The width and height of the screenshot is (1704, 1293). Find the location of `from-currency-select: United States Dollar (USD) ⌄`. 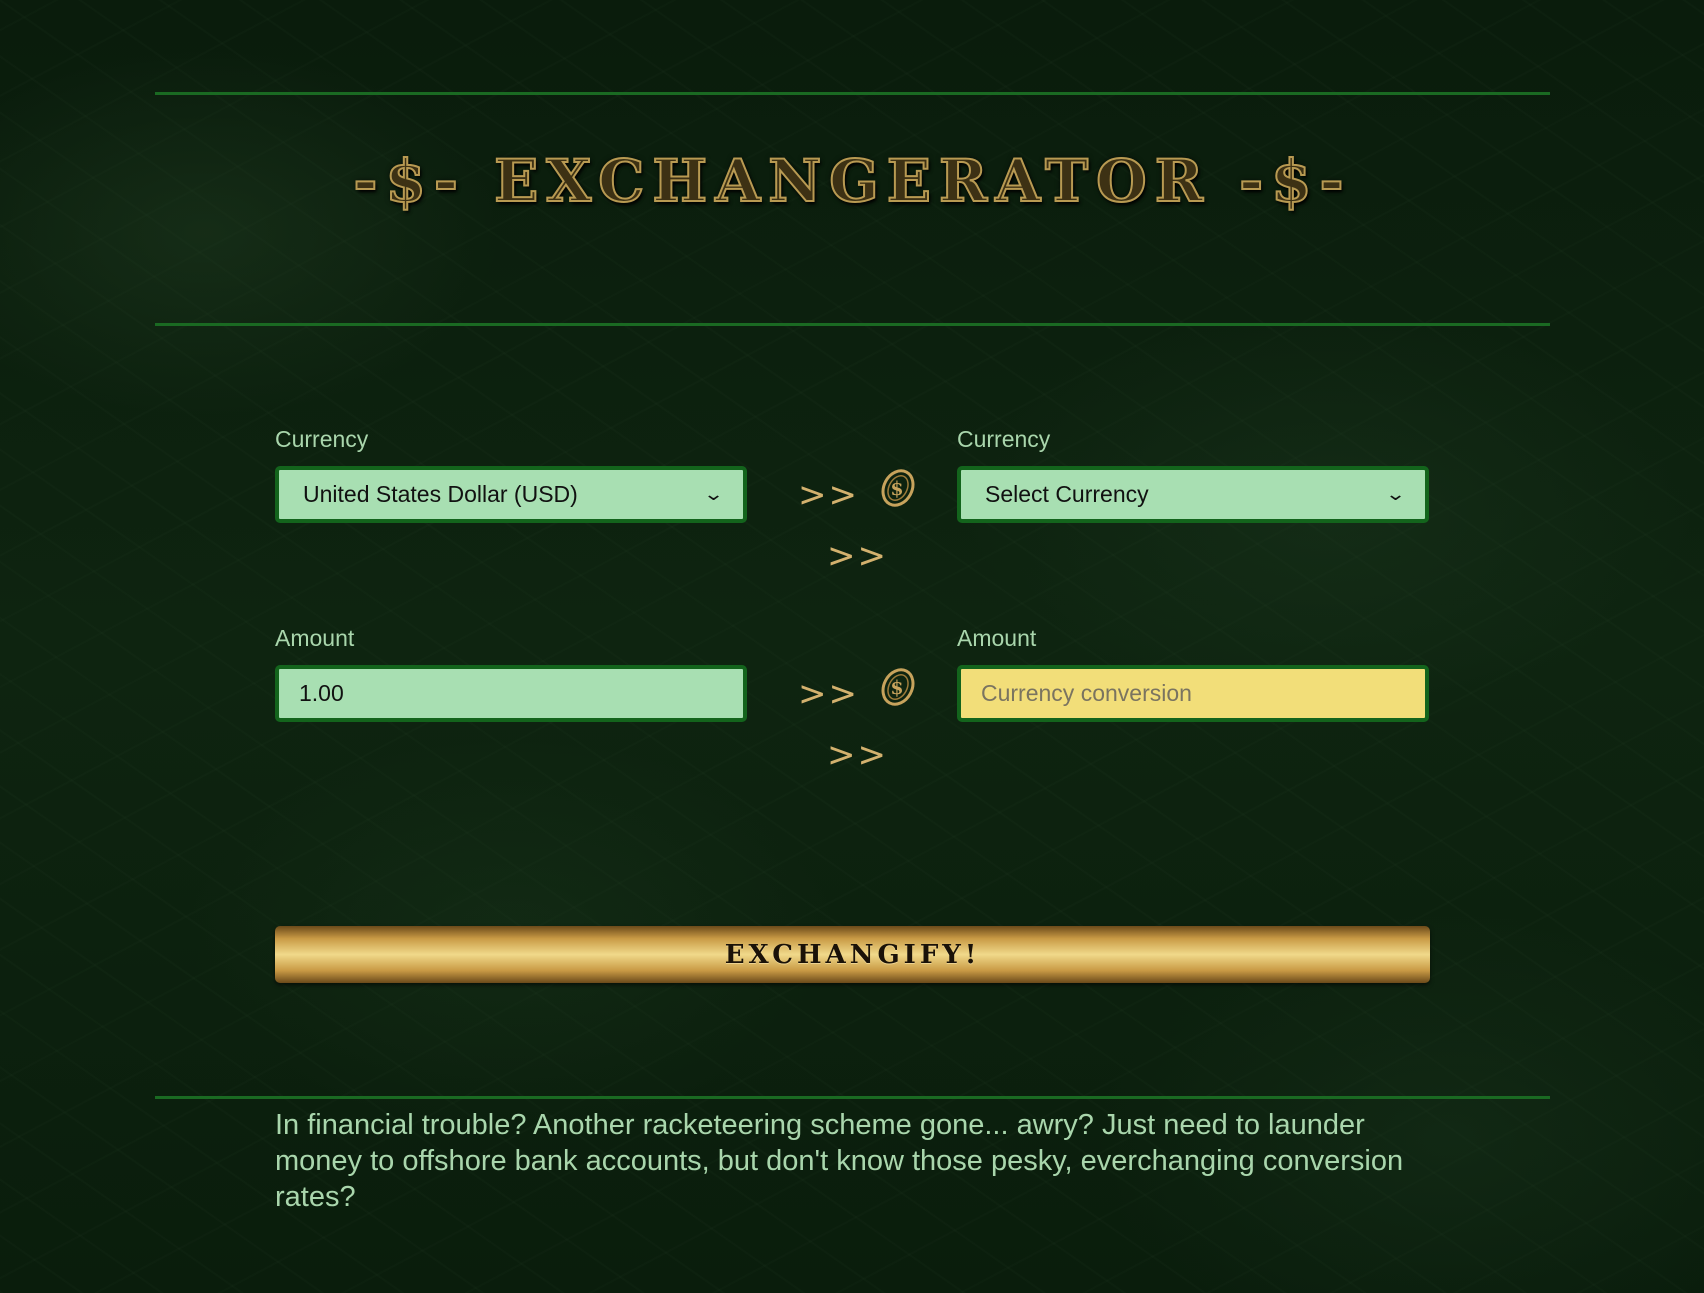

from-currency-select: United States Dollar (USD) ⌄ is located at coordinates (511, 494).